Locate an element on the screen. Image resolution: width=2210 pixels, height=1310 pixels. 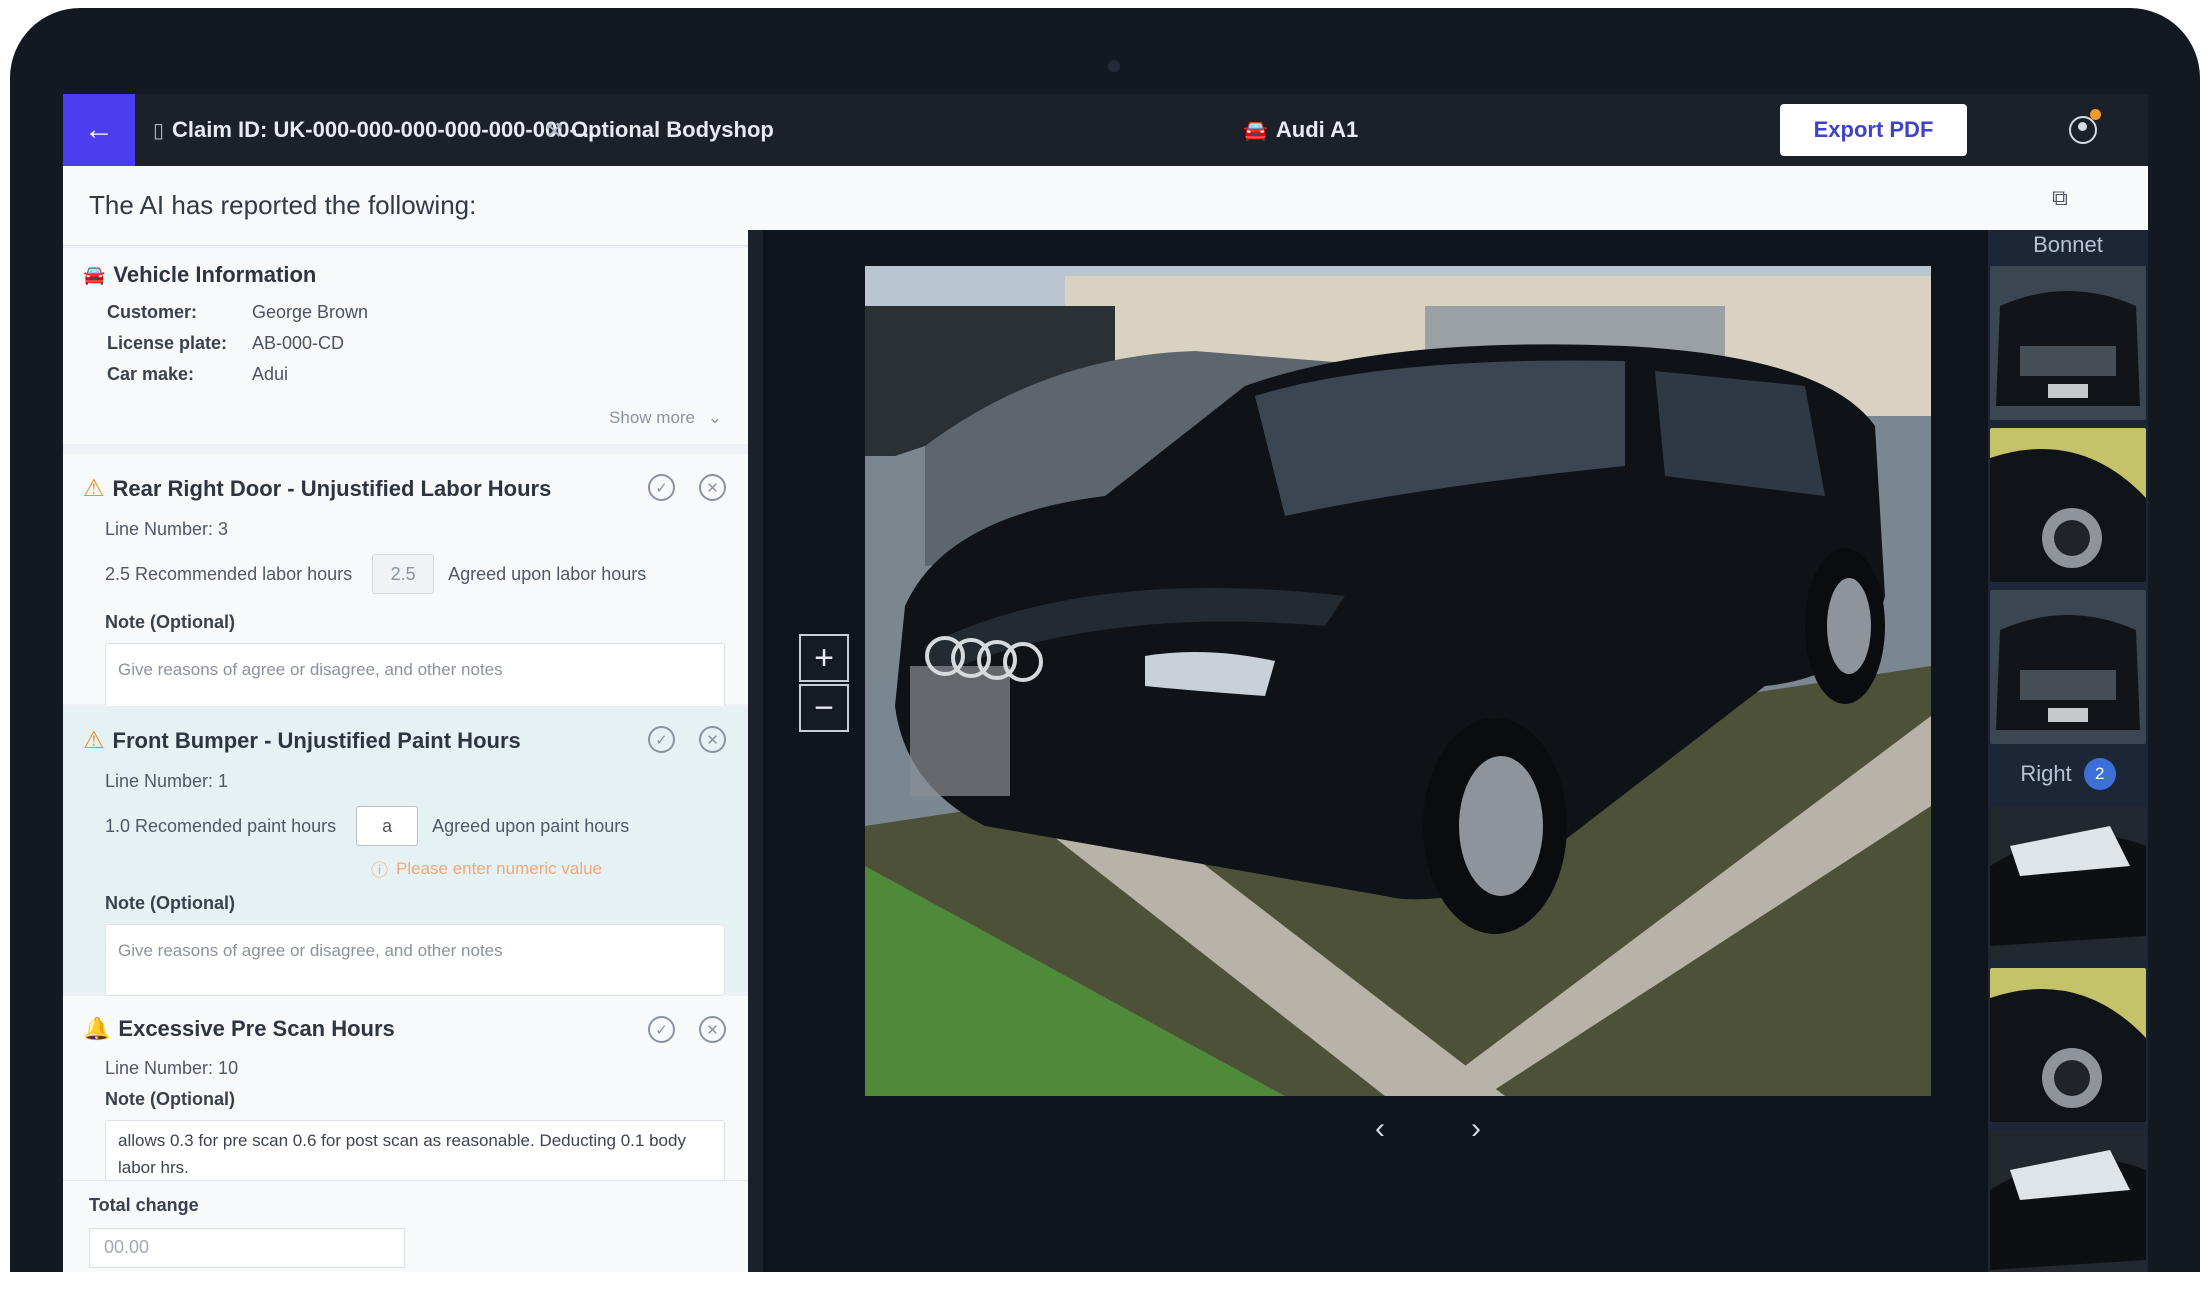
arrow-left-icon: ← is located at coordinates (99, 129).